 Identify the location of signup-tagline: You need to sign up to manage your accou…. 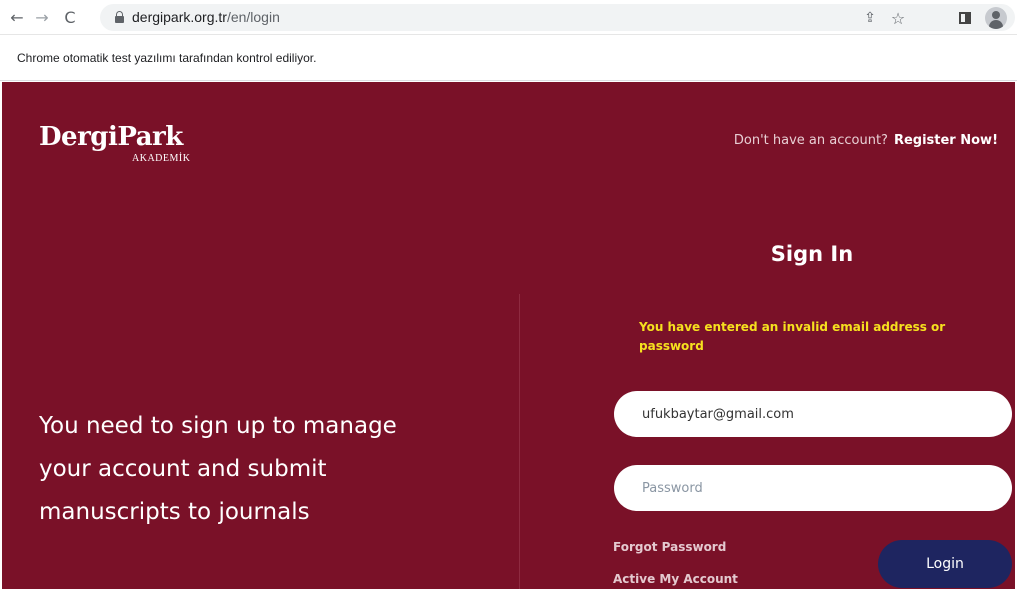
(218, 469).